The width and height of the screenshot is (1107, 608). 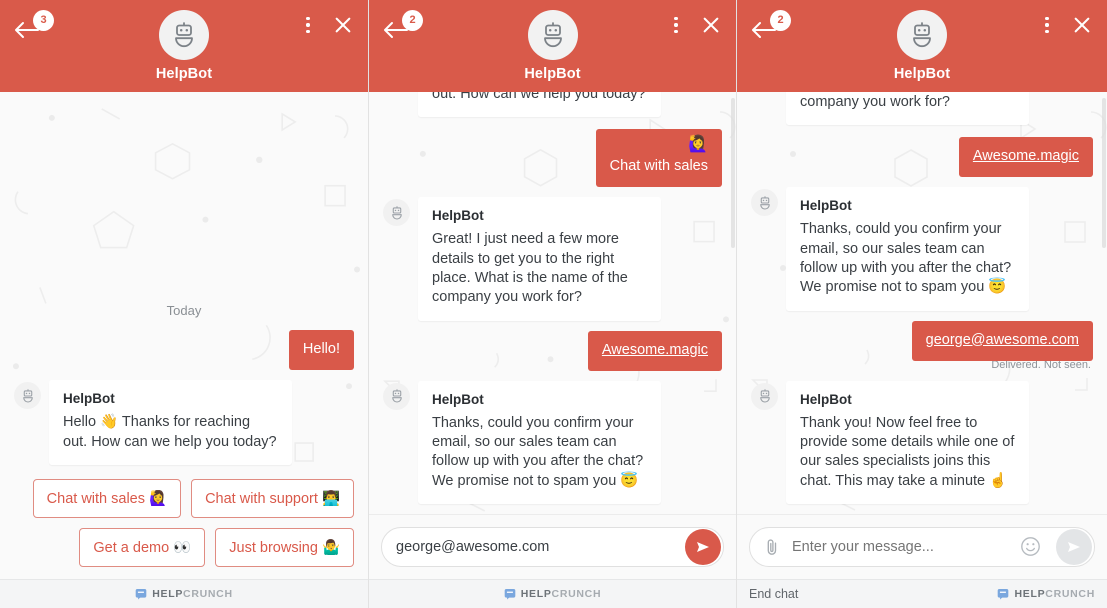 I want to click on message-row-outgoing: Hello!, so click(x=184, y=350).